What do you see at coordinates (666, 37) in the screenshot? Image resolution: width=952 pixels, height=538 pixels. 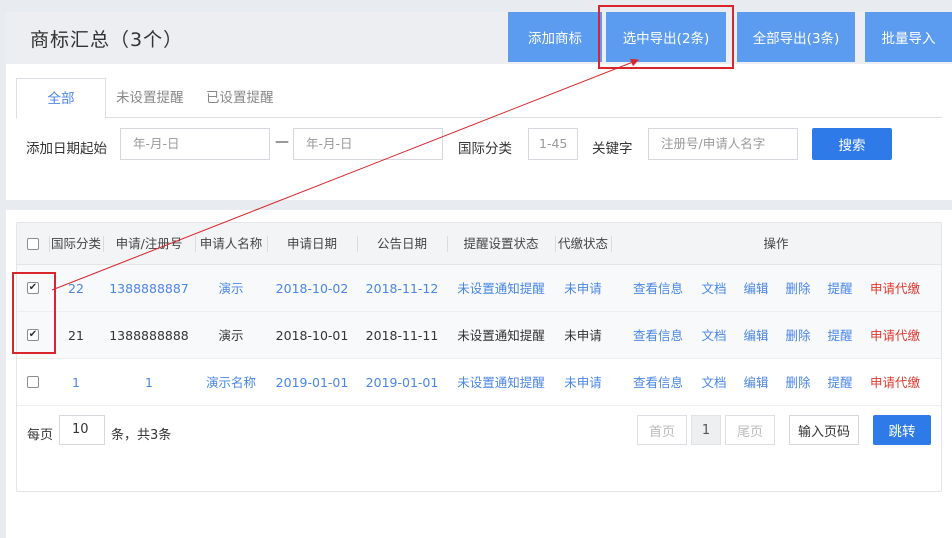 I see `export-selected-button: 选中导出(2条)` at bounding box center [666, 37].